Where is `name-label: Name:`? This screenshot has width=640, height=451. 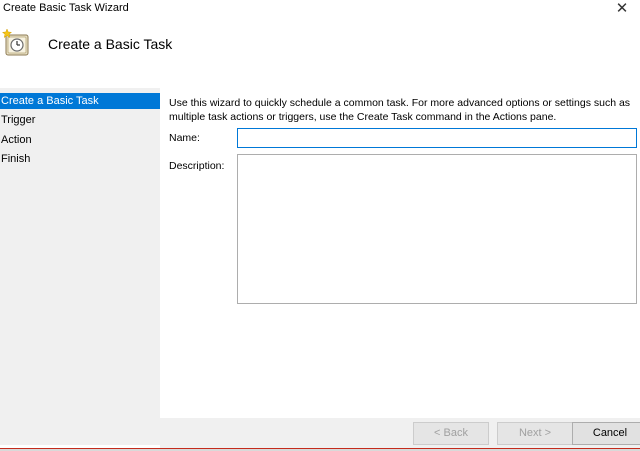
name-label: Name: is located at coordinates (184, 138).